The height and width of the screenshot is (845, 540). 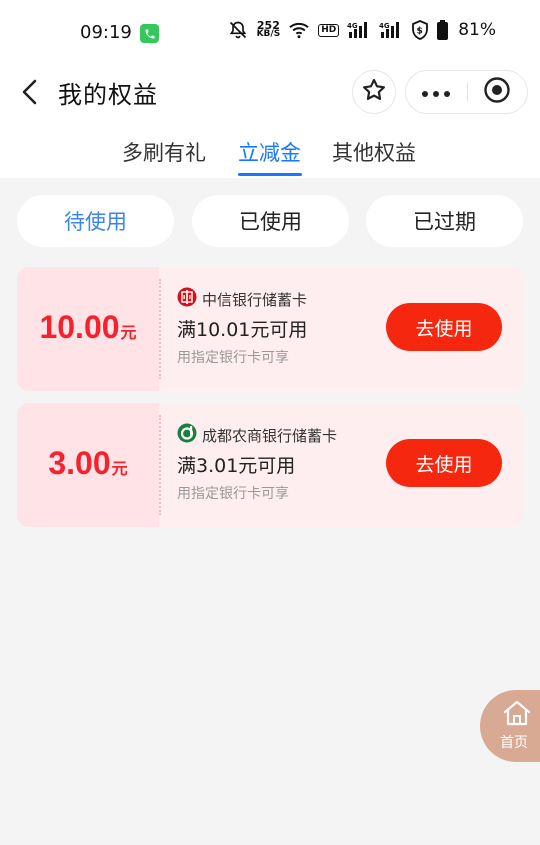 I want to click on home-icon, so click(x=517, y=715).